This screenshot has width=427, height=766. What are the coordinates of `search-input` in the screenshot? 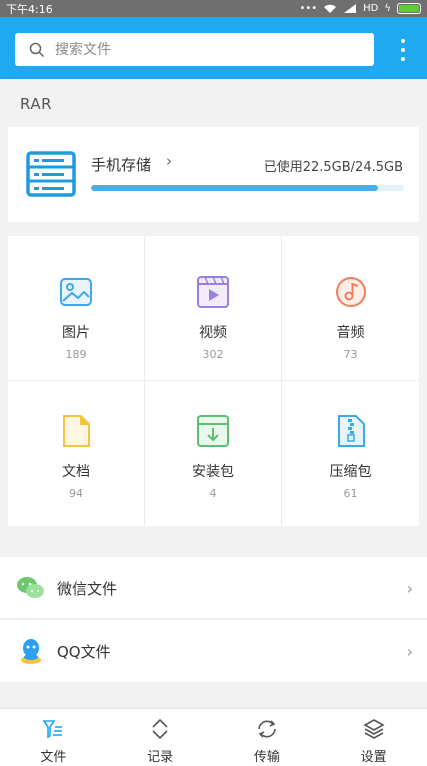 It's located at (195, 49).